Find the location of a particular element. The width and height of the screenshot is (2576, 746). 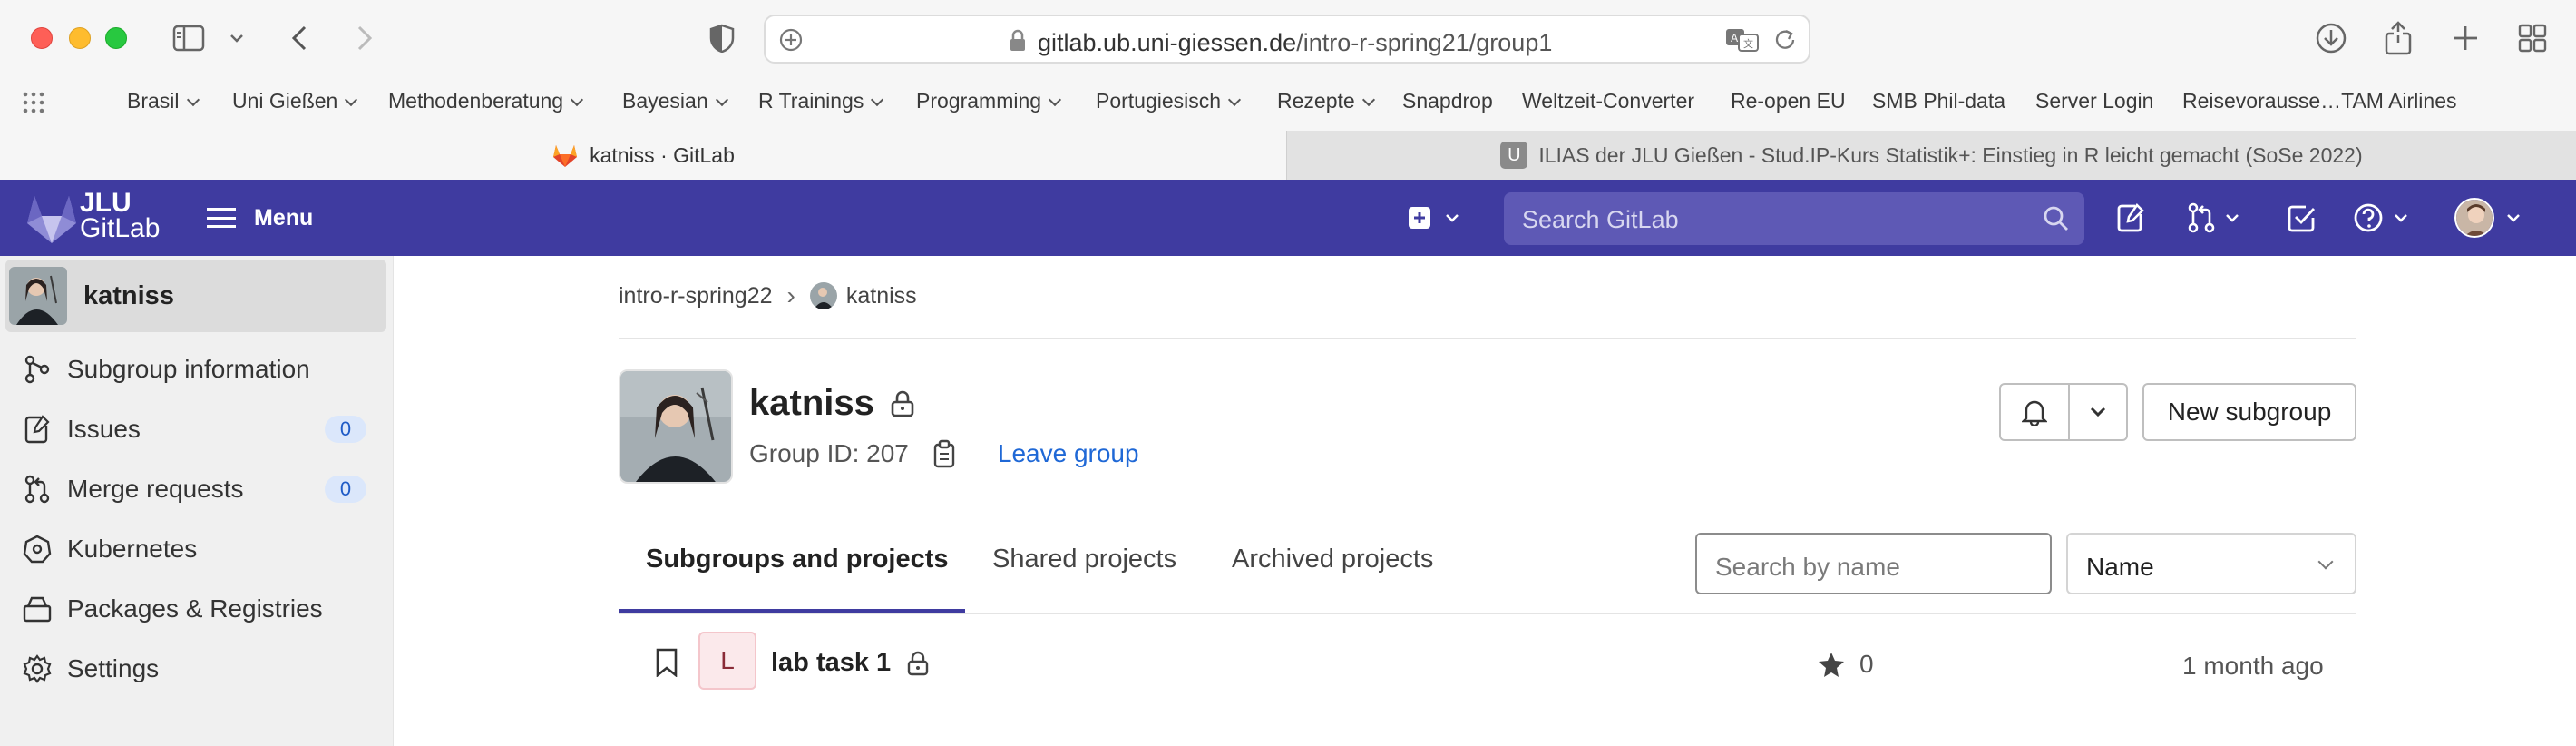

breadcrumb: intro-r-spring22 › katniss is located at coordinates (768, 295).